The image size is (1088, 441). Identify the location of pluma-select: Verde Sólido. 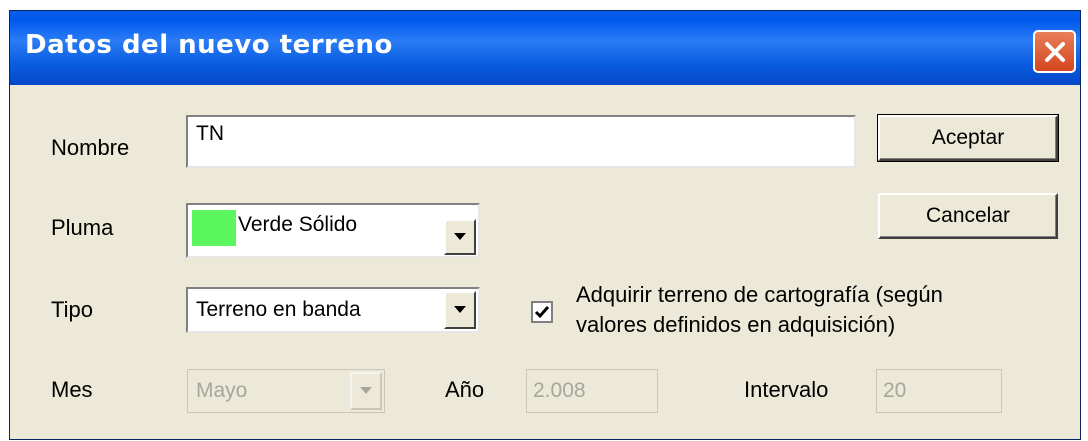
(333, 230).